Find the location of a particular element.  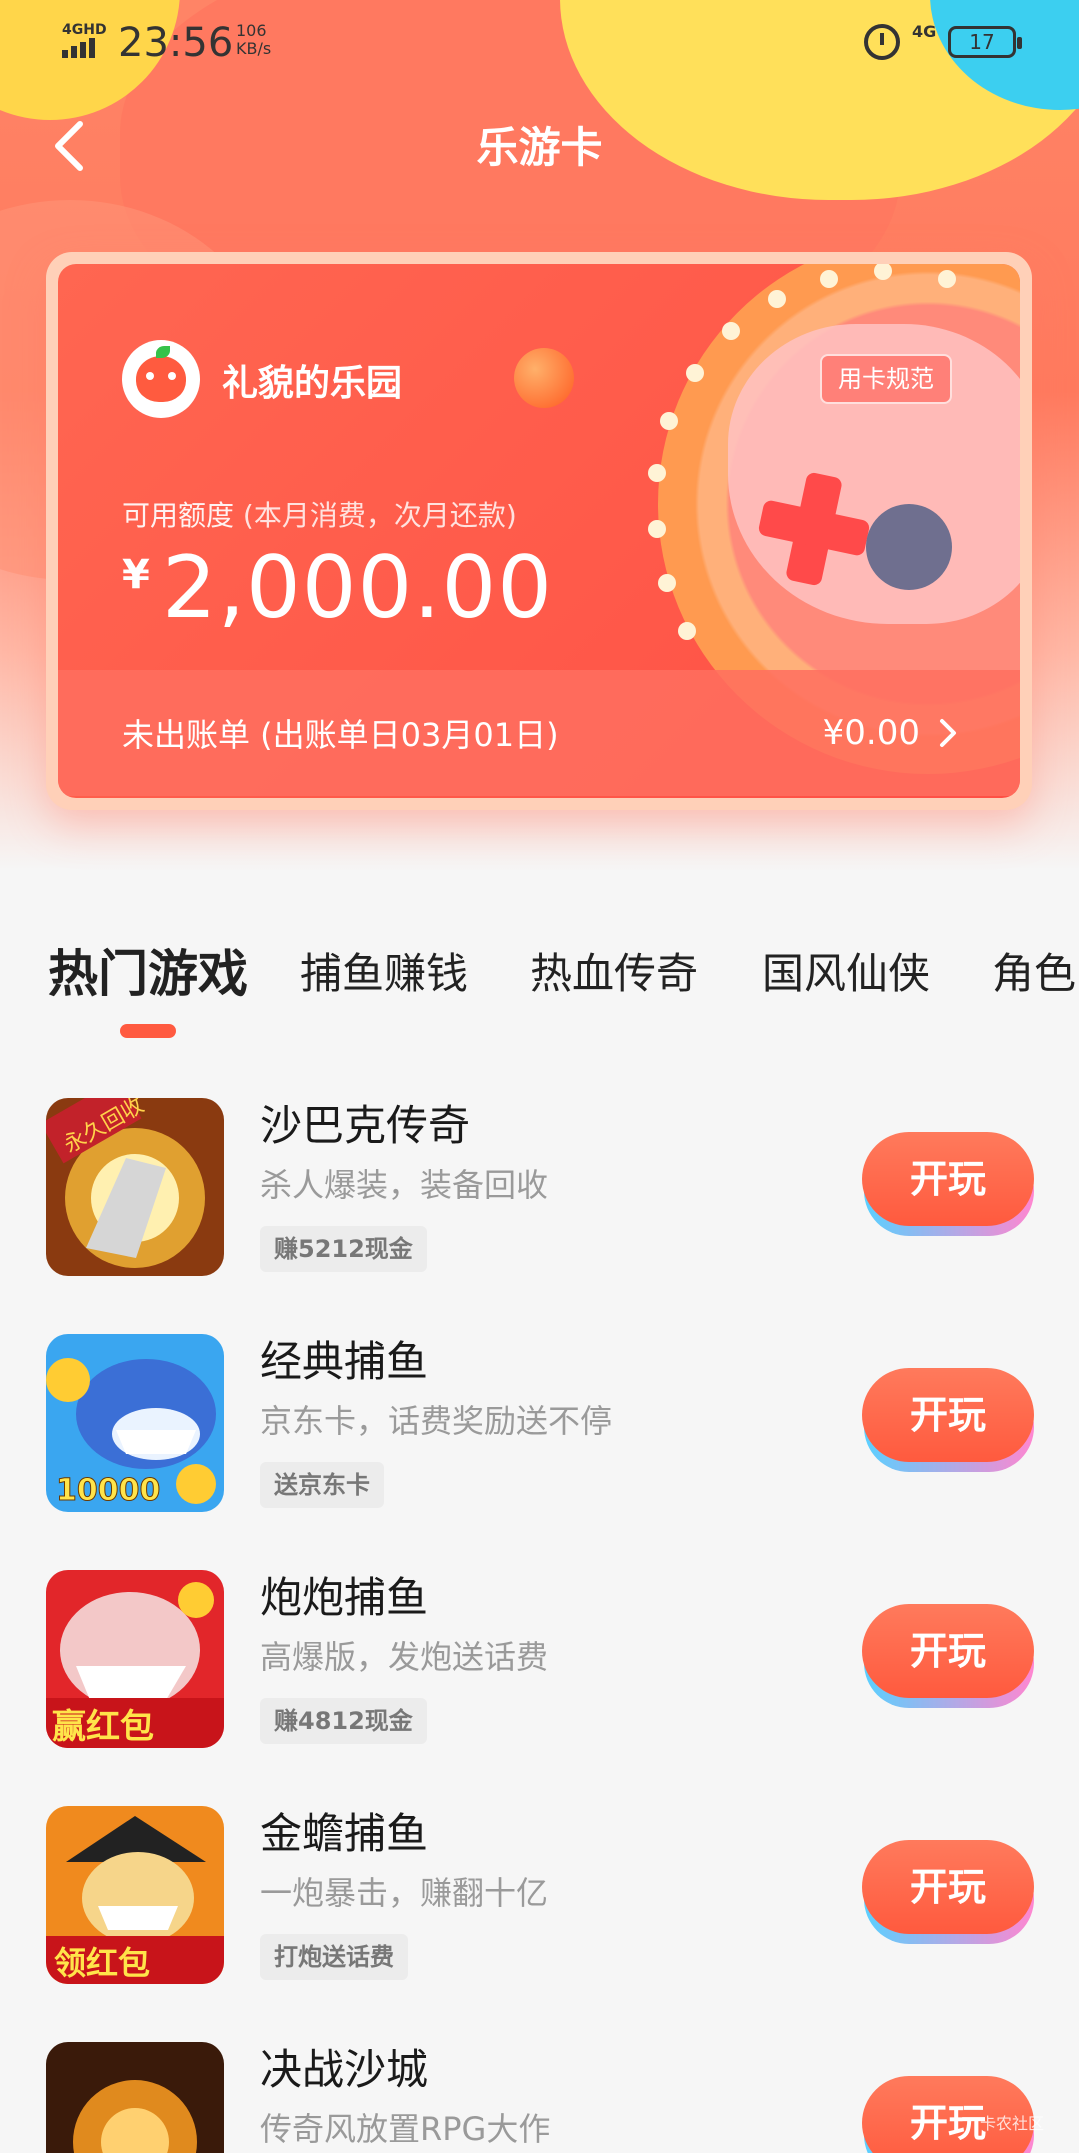

game-icon-caption: 领红包 is located at coordinates (102, 1963).